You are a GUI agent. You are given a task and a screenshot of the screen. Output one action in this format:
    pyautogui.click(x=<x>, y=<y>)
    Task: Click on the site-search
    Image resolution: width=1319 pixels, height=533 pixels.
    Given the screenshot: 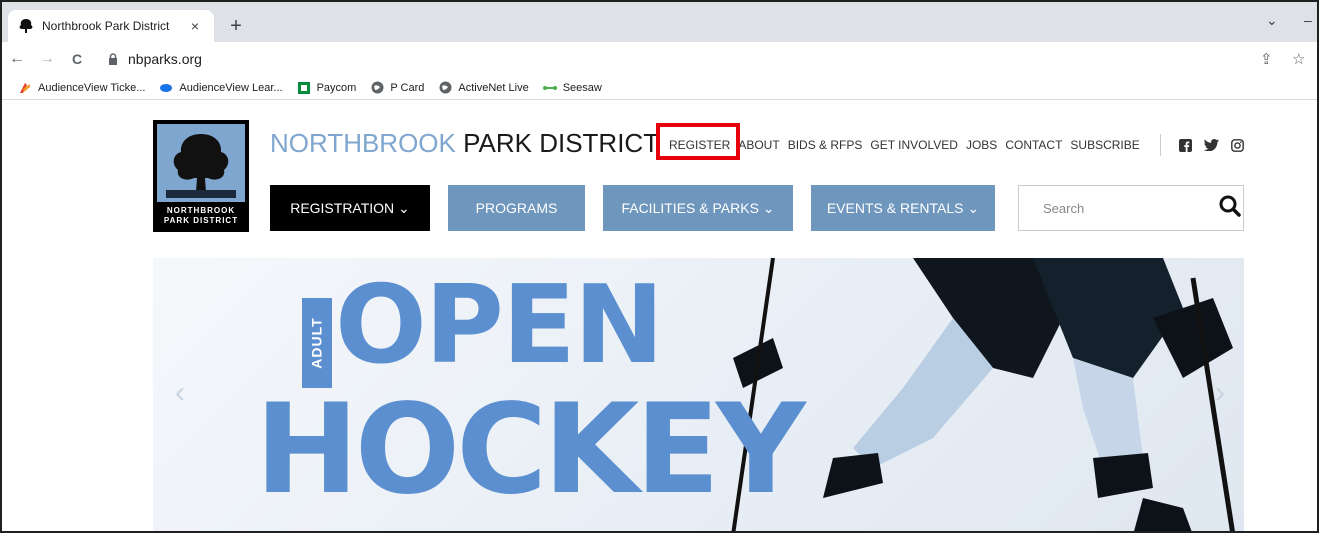 What is the action you would take?
    pyautogui.click(x=1131, y=208)
    